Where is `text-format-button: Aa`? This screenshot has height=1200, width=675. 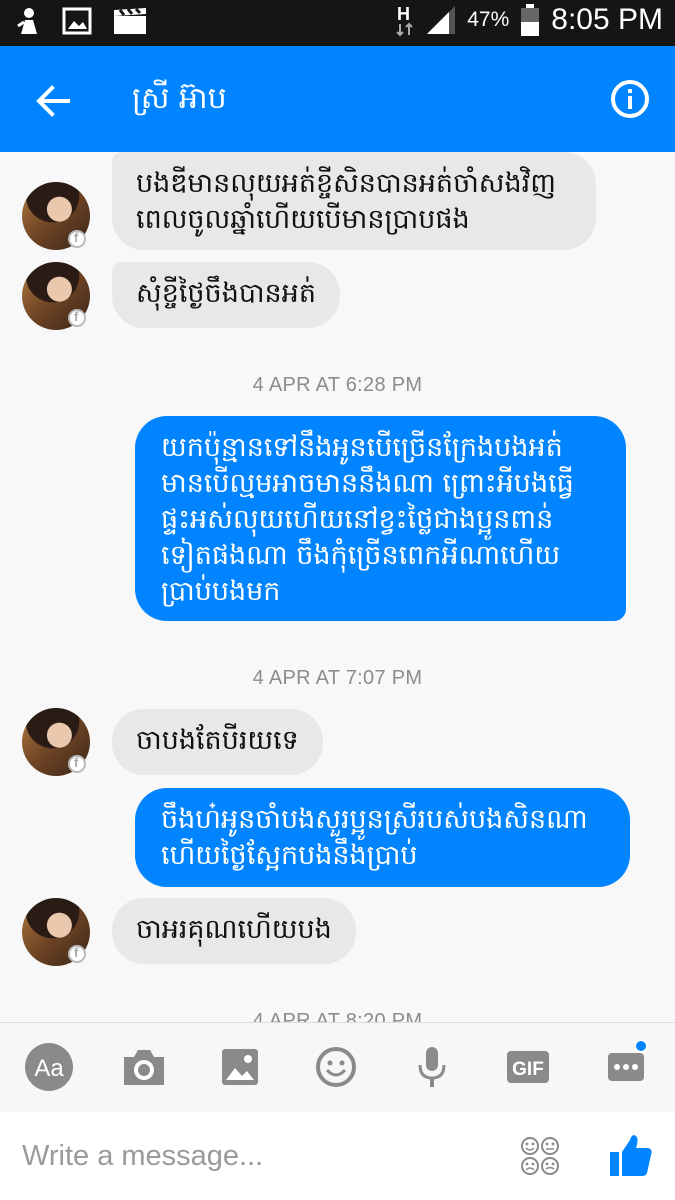 text-format-button: Aa is located at coordinates (49, 1067).